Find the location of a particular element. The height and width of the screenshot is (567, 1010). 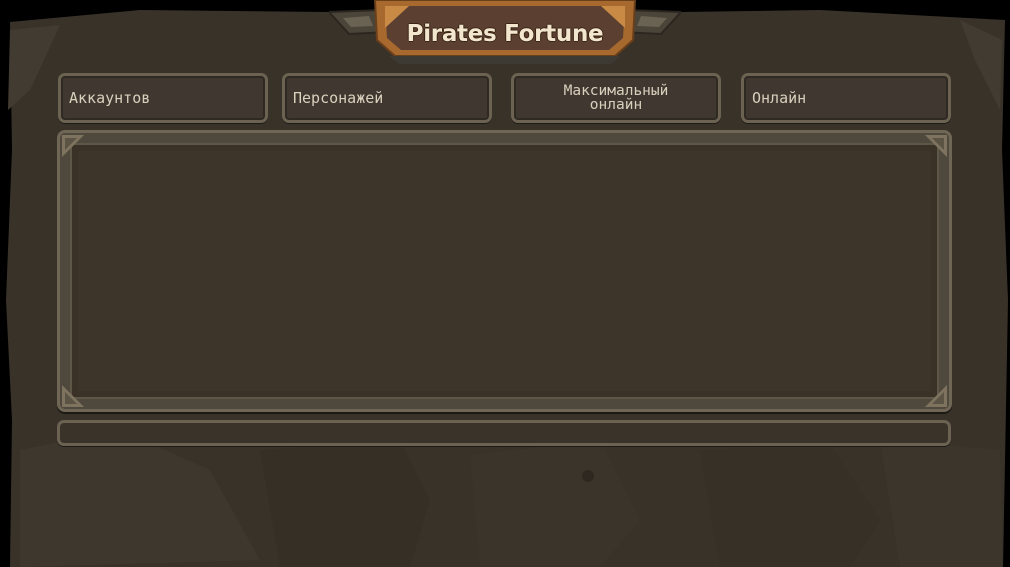

tab-accounts-label: Аккаунтов is located at coordinates (110, 98).